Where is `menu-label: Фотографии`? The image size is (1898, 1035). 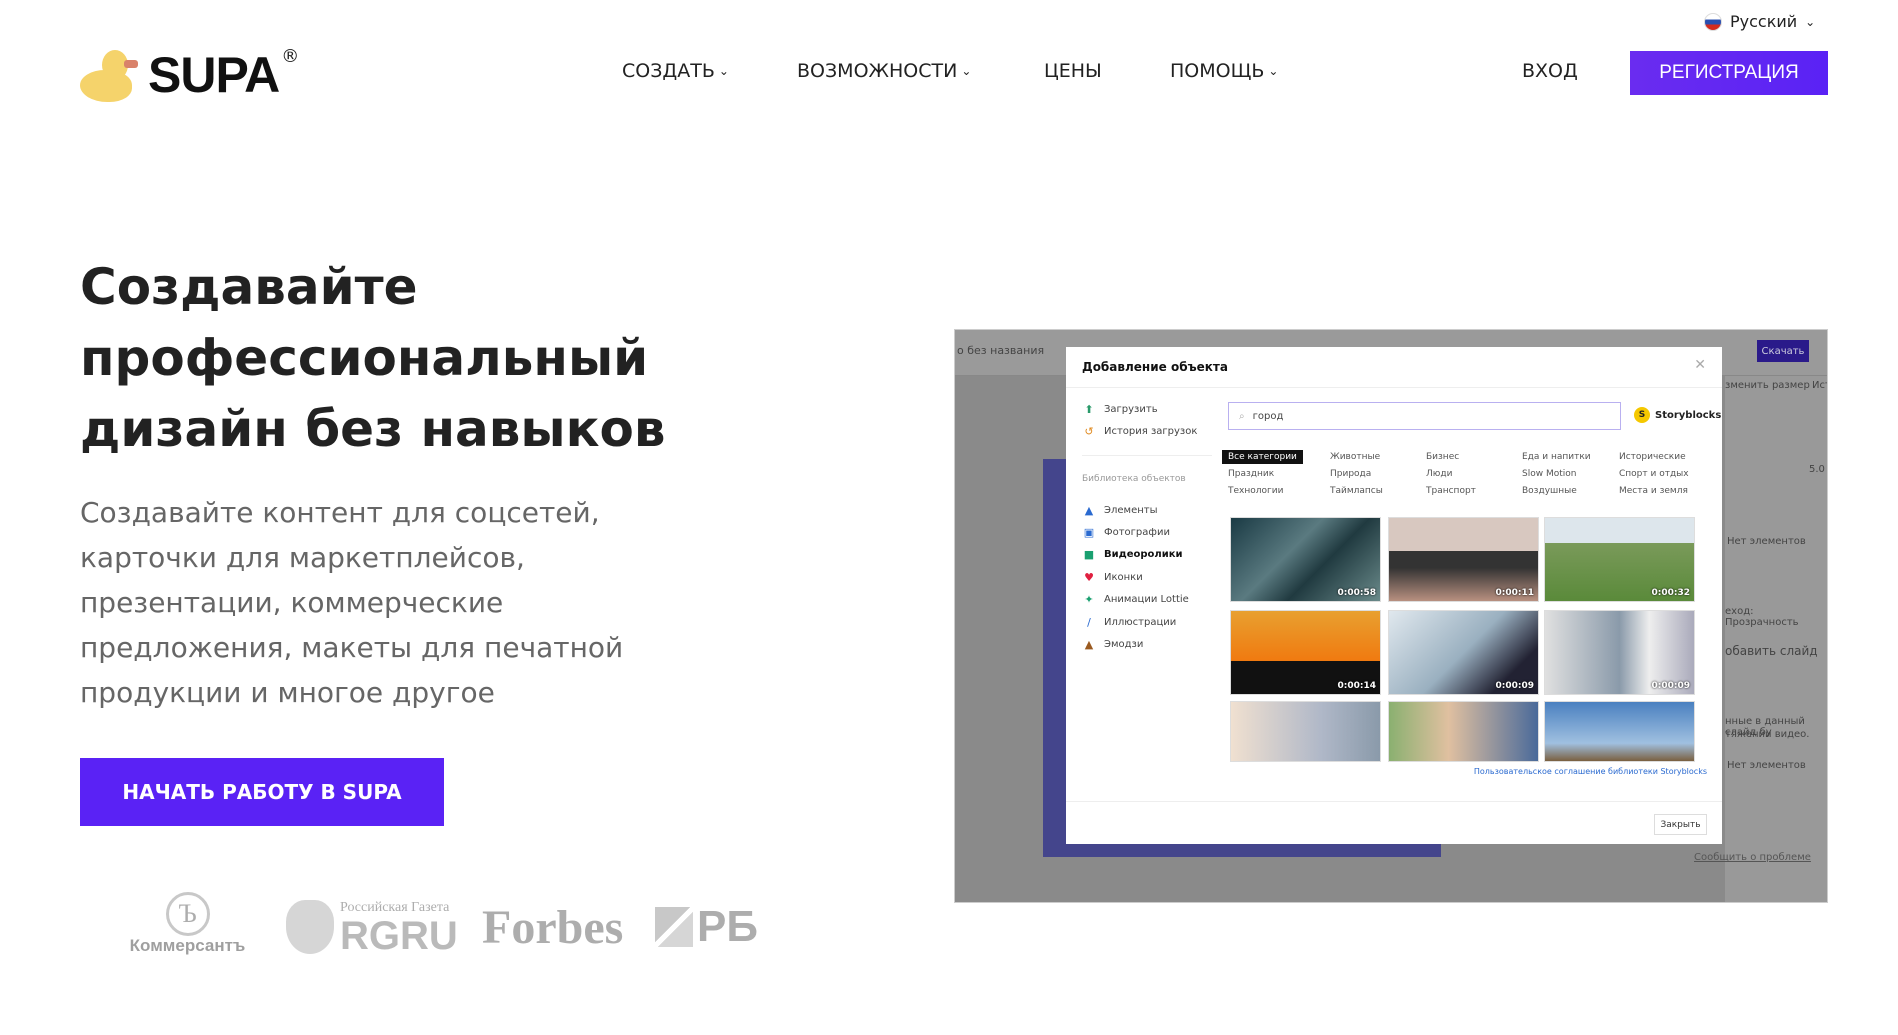 menu-label: Фотографии is located at coordinates (1137, 532).